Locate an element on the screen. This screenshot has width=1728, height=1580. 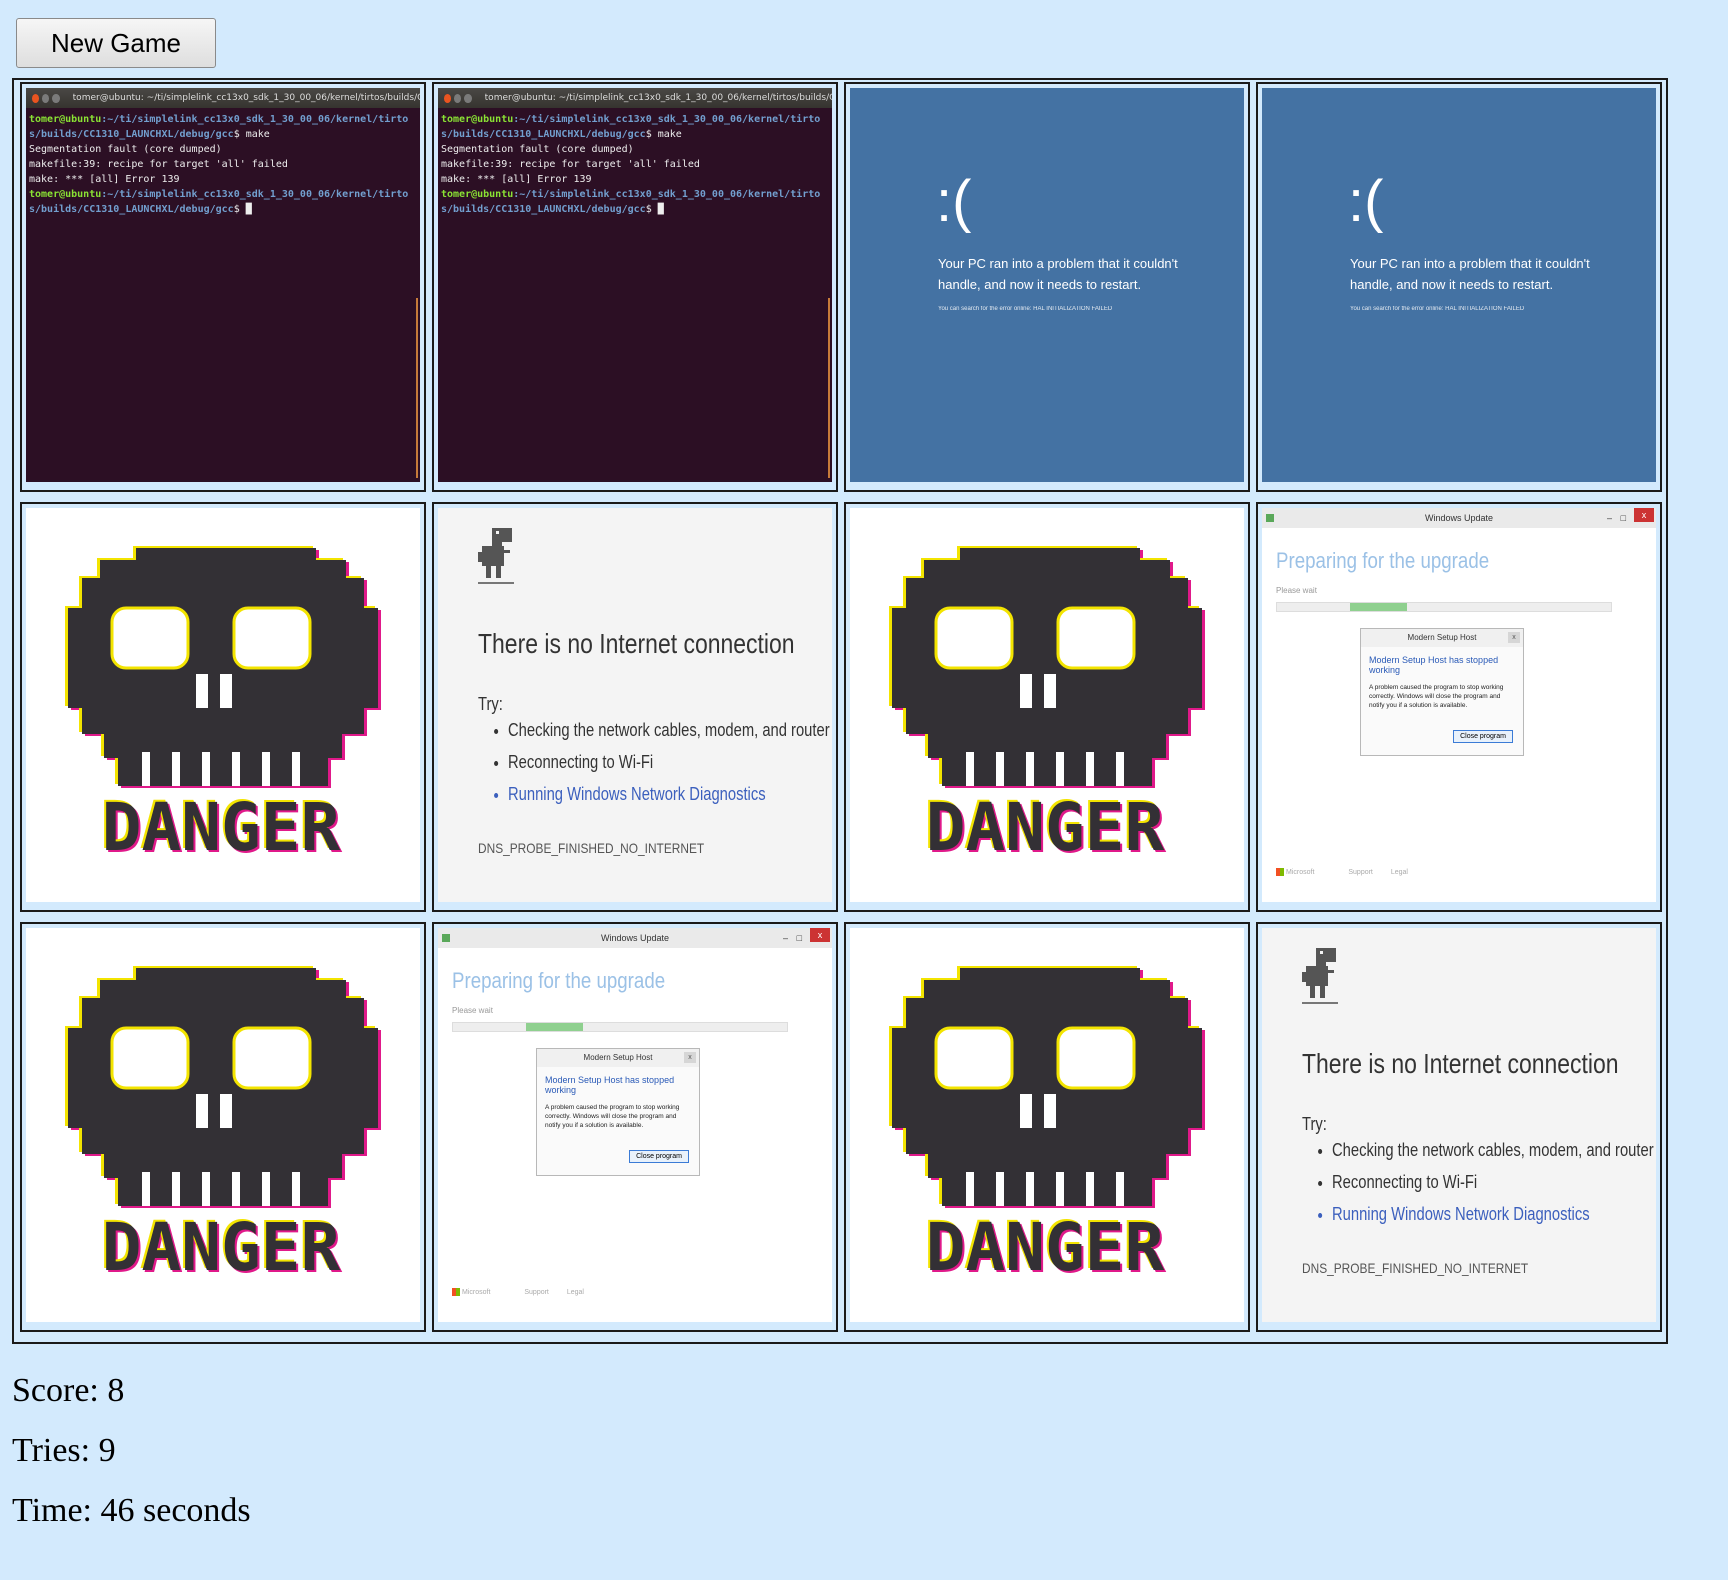
score-label: Score: 8 is located at coordinates (68, 1390).